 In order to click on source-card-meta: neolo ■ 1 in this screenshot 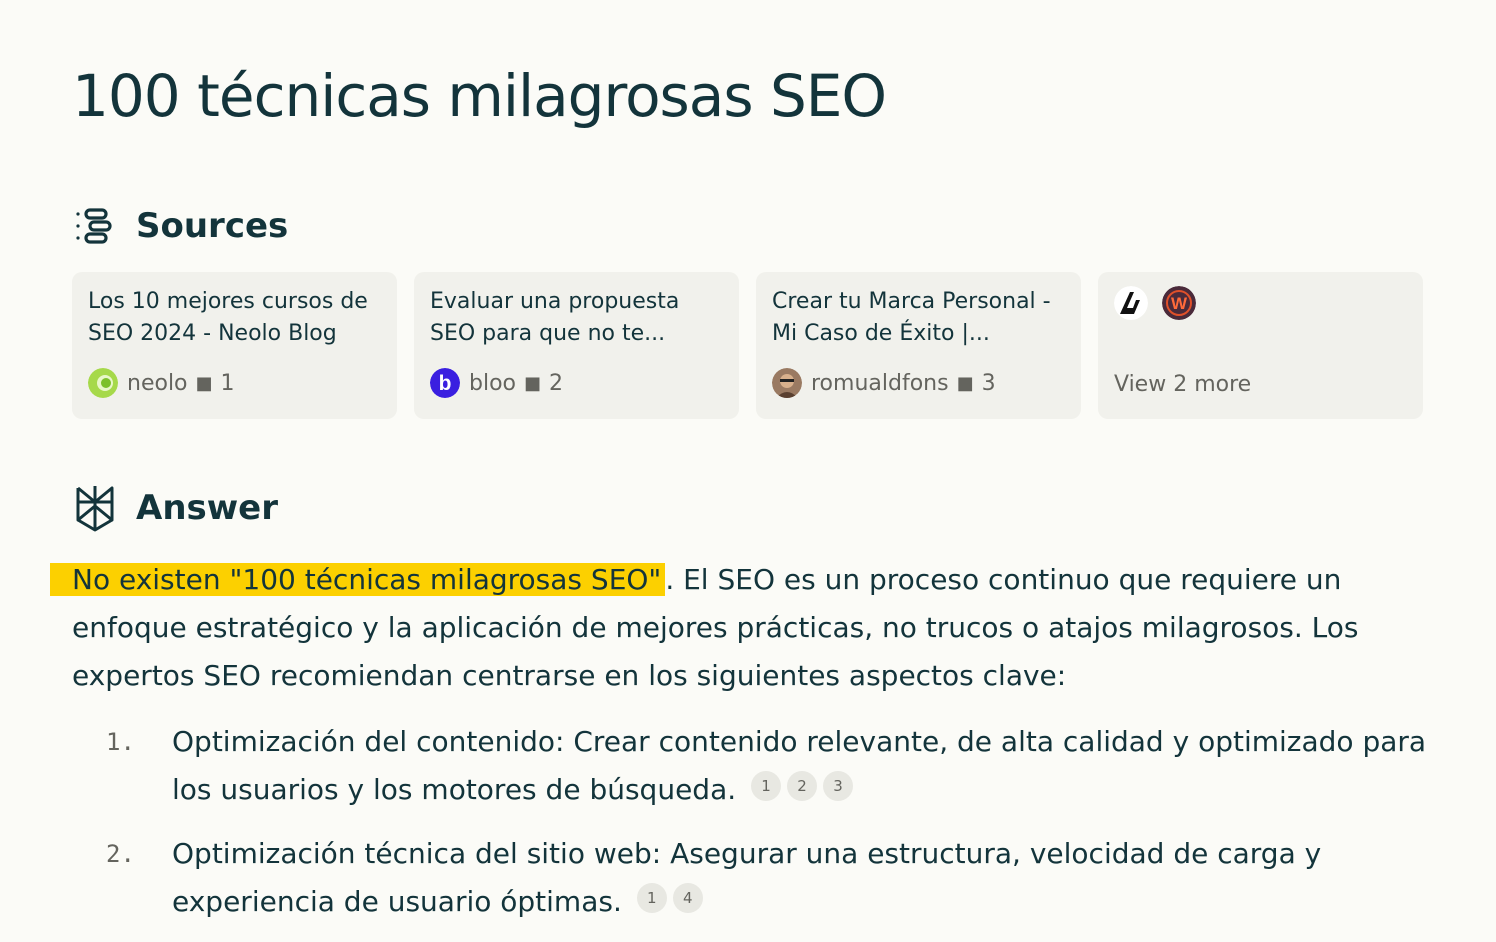, I will do `click(161, 383)`.